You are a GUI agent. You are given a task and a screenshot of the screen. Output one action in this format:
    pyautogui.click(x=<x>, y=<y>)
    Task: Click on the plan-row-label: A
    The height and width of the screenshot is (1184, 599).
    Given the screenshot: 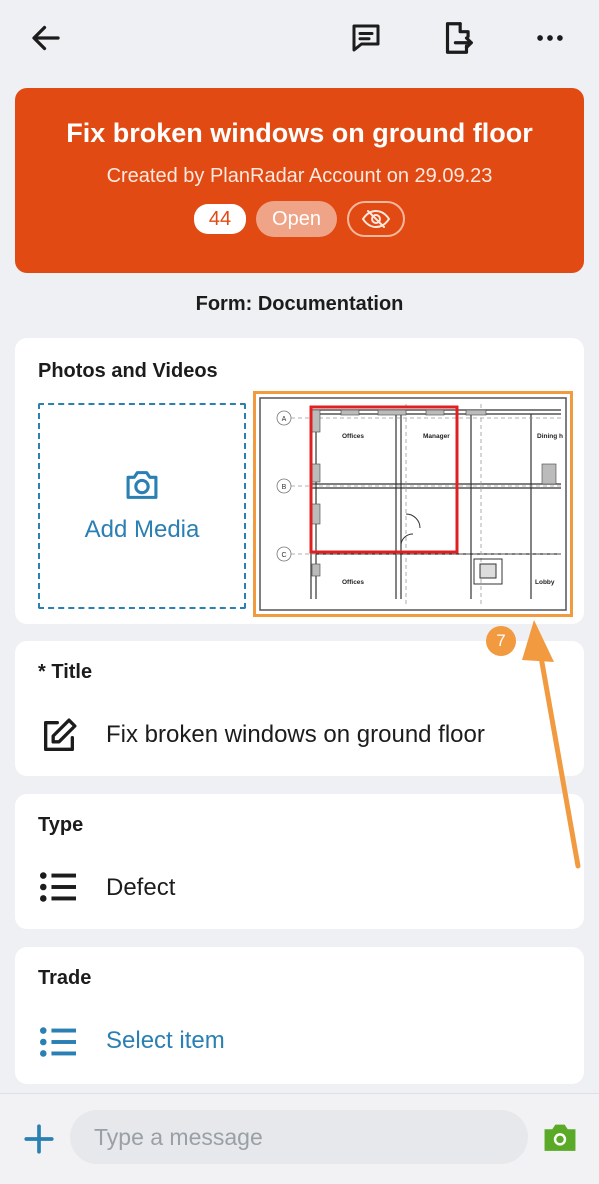 What is the action you would take?
    pyautogui.click(x=284, y=419)
    